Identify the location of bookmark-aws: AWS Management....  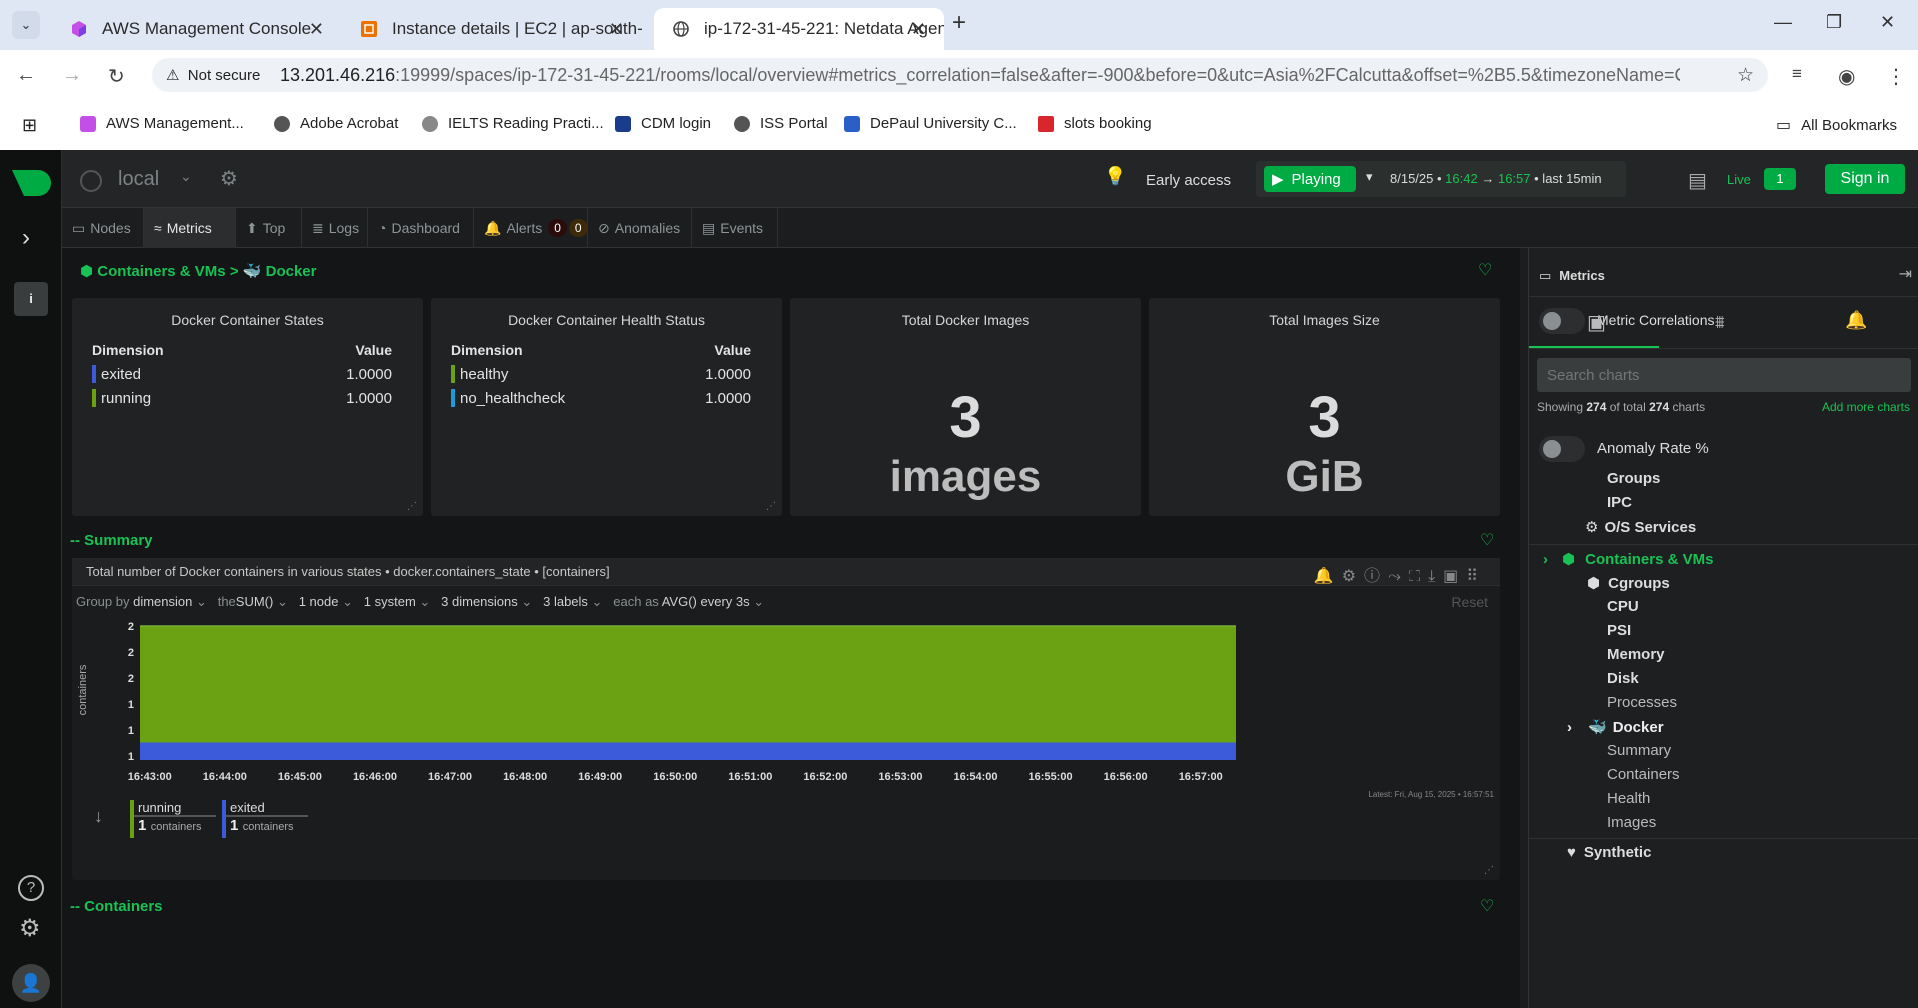
(162, 123).